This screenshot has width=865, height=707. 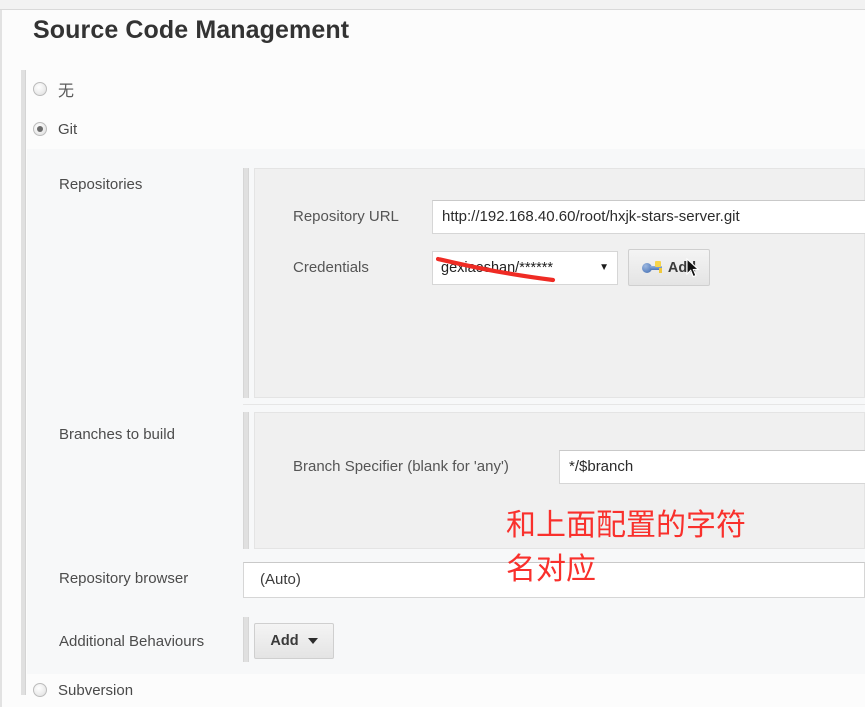 I want to click on top-divider, so click(x=432, y=9).